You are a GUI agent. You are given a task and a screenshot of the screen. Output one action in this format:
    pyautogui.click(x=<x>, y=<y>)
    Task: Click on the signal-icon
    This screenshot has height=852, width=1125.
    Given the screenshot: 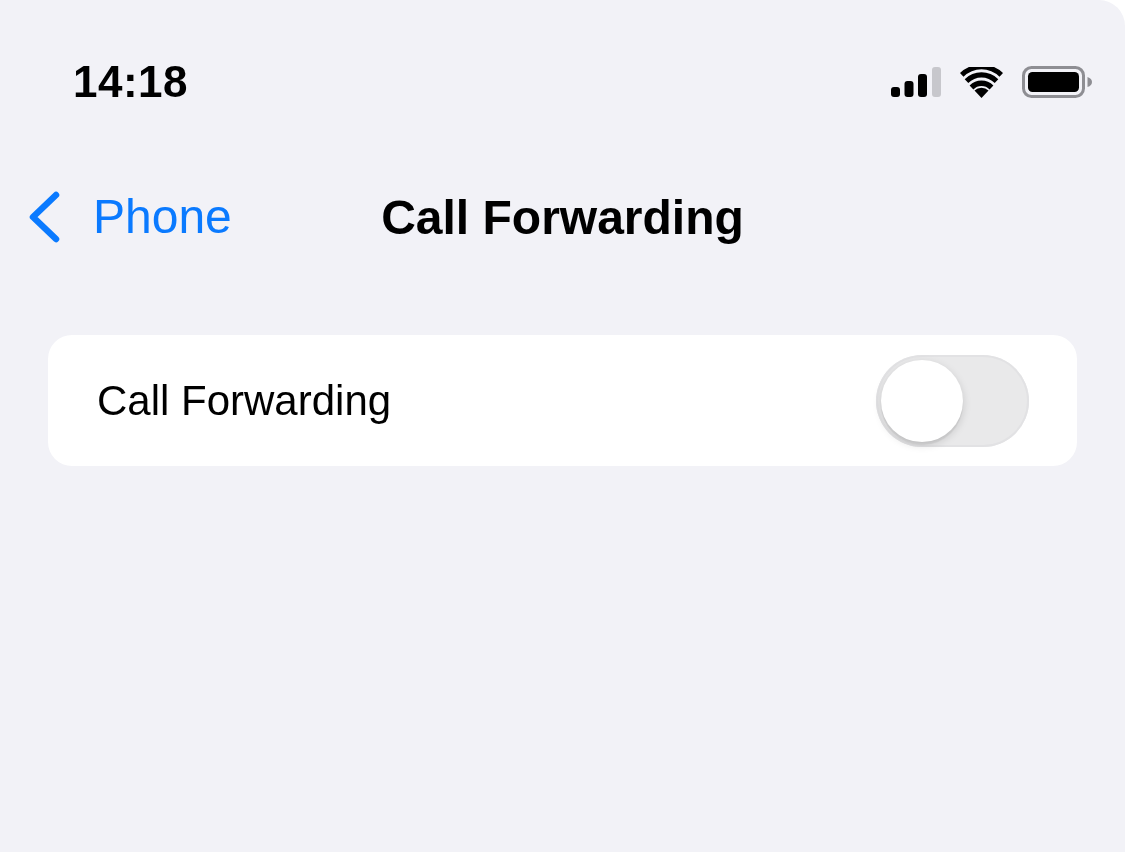 What is the action you would take?
    pyautogui.click(x=916, y=82)
    